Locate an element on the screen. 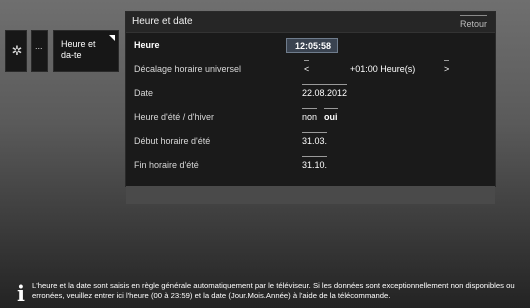 The width and height of the screenshot is (530, 308). time-input: 12:05:58 is located at coordinates (312, 45).